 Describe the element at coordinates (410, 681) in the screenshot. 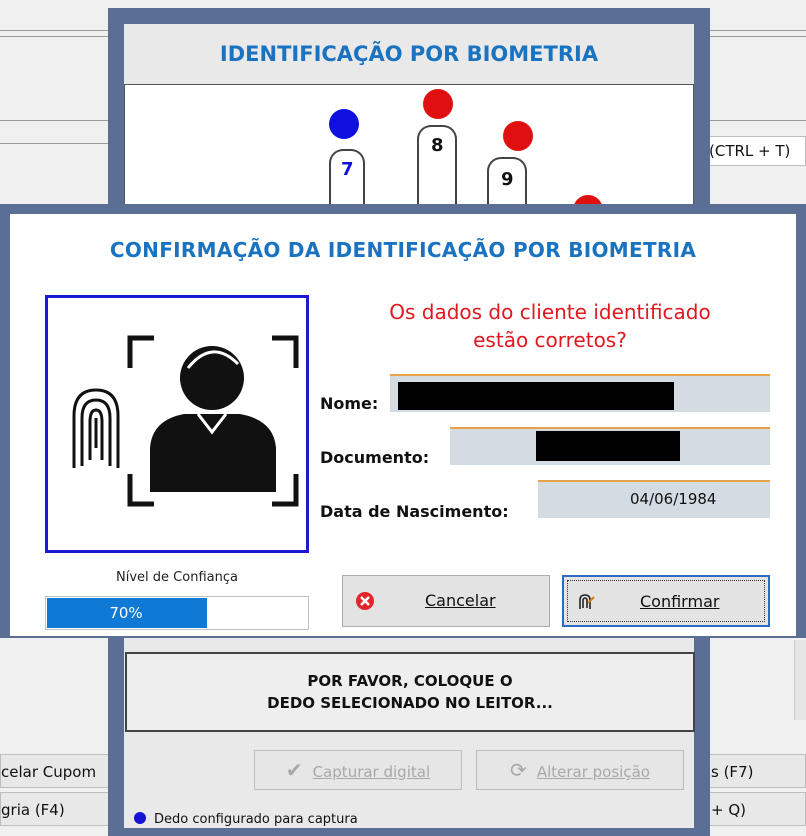

I see `reader-instruction-line1: POR FAVOR, COLOQUE O` at that location.